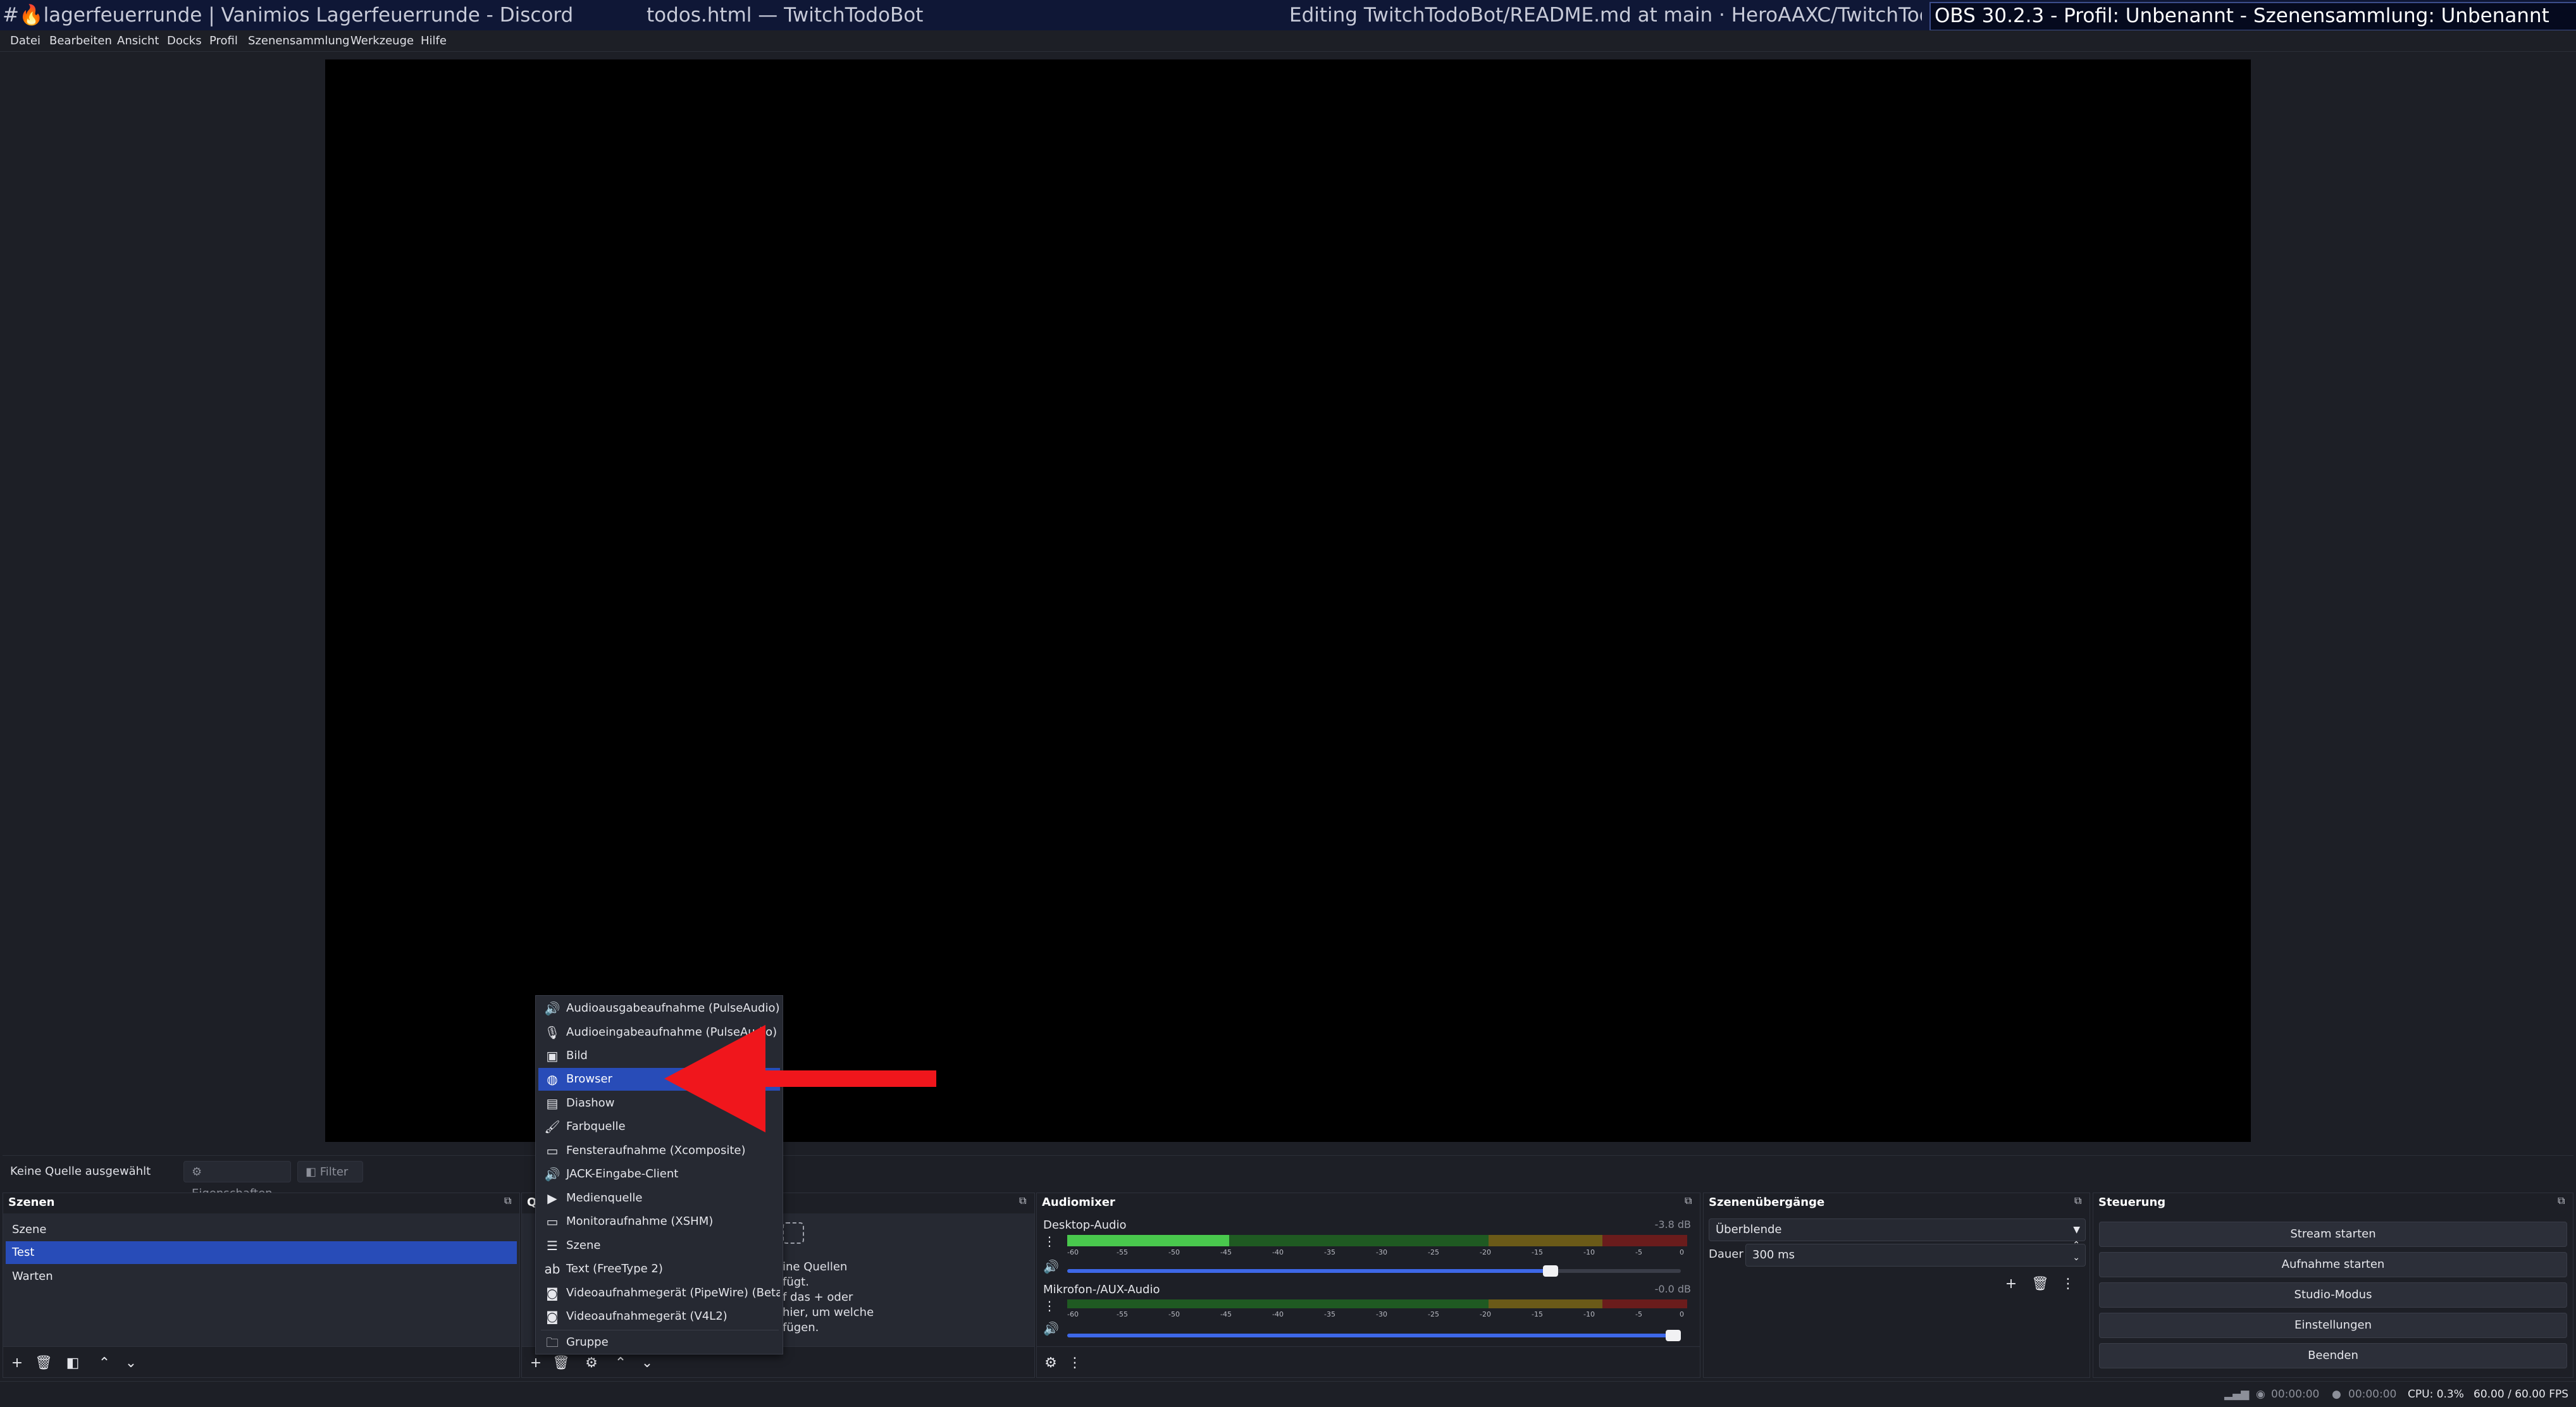 This screenshot has height=1407, width=2576. I want to click on menu-item-jack-input: 🔊 JACK-Eingabe-Client, so click(659, 1174).